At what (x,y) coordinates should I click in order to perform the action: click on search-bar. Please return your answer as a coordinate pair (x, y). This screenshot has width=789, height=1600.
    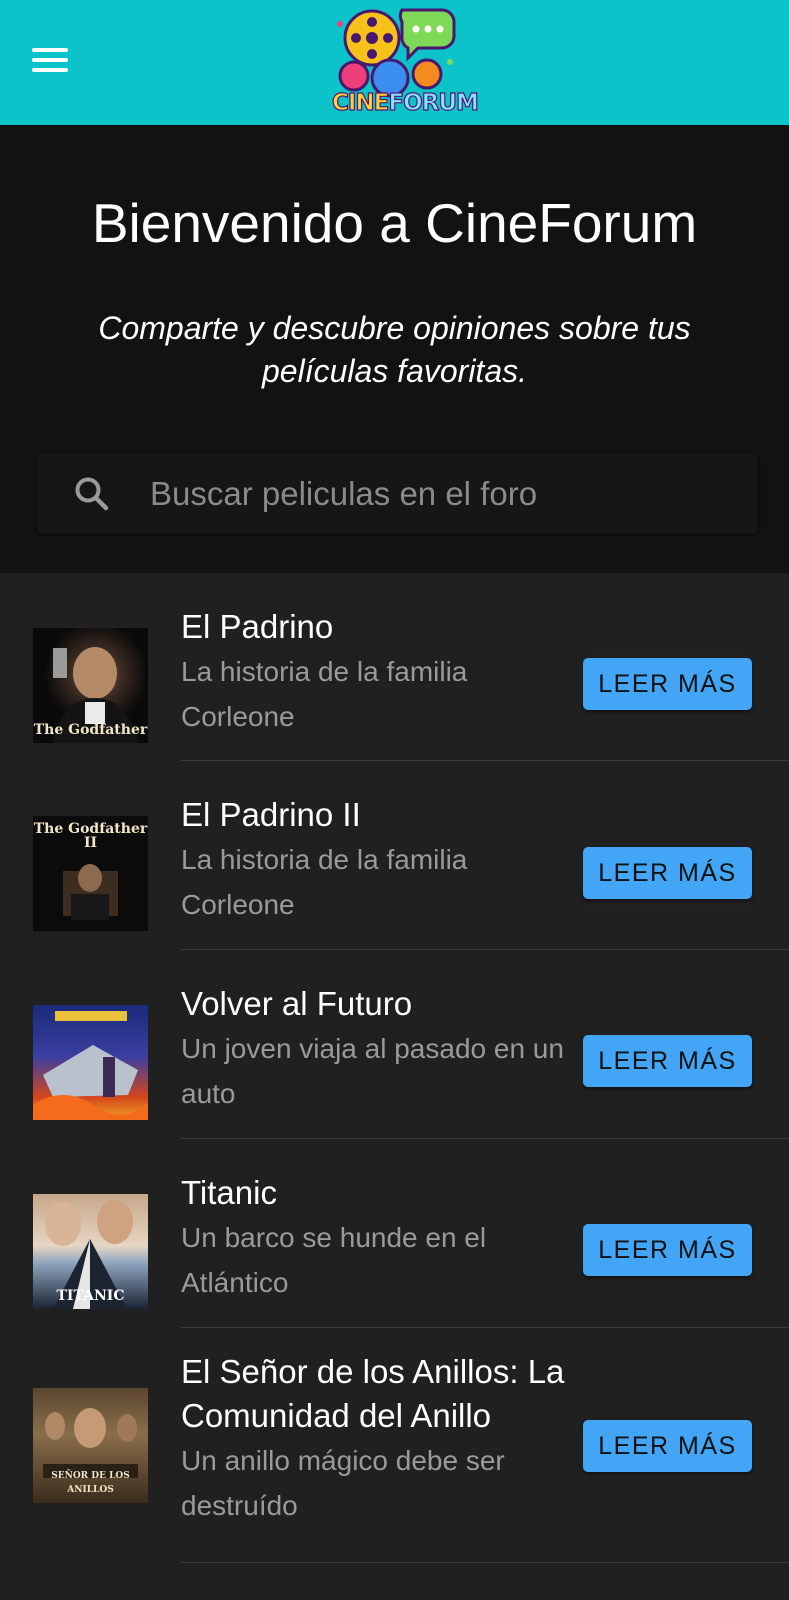
    Looking at the image, I should click on (397, 494).